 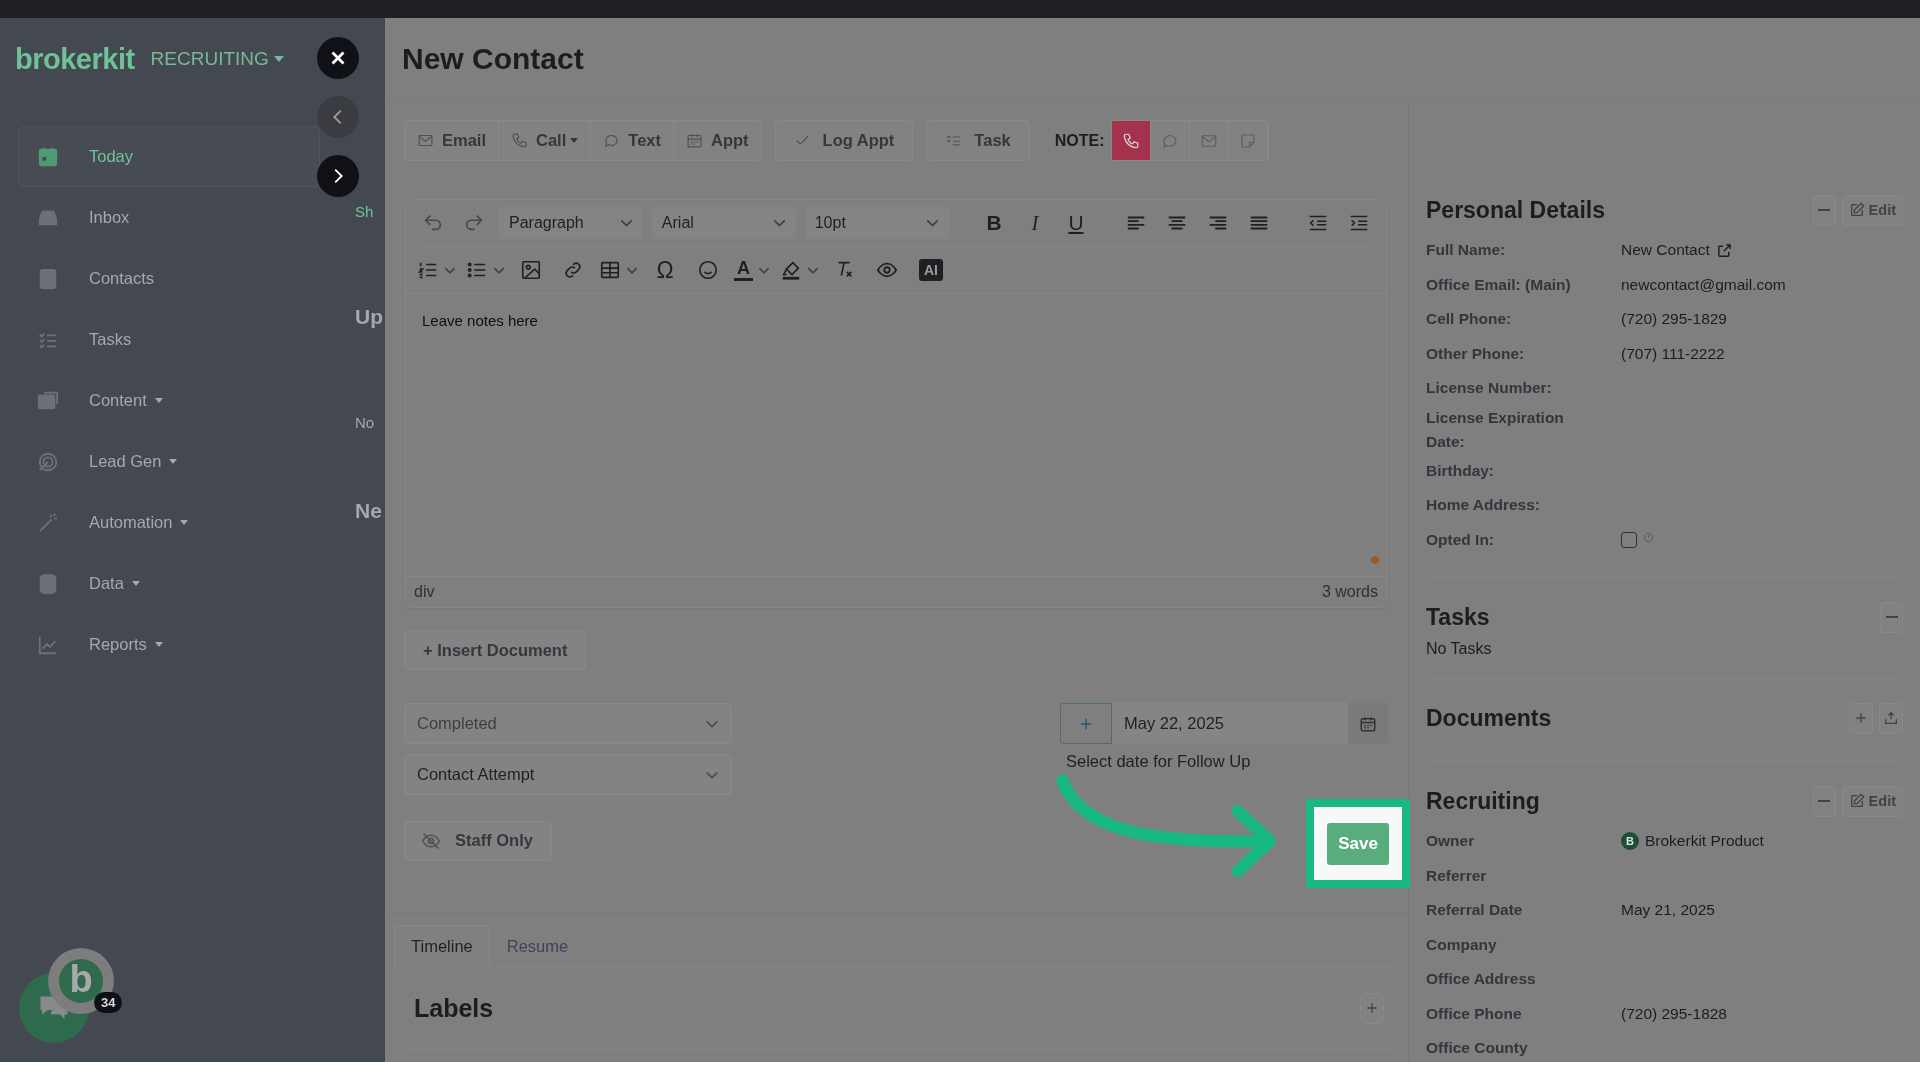 What do you see at coordinates (896, 320) in the screenshot?
I see `note-text: Leave notes here` at bounding box center [896, 320].